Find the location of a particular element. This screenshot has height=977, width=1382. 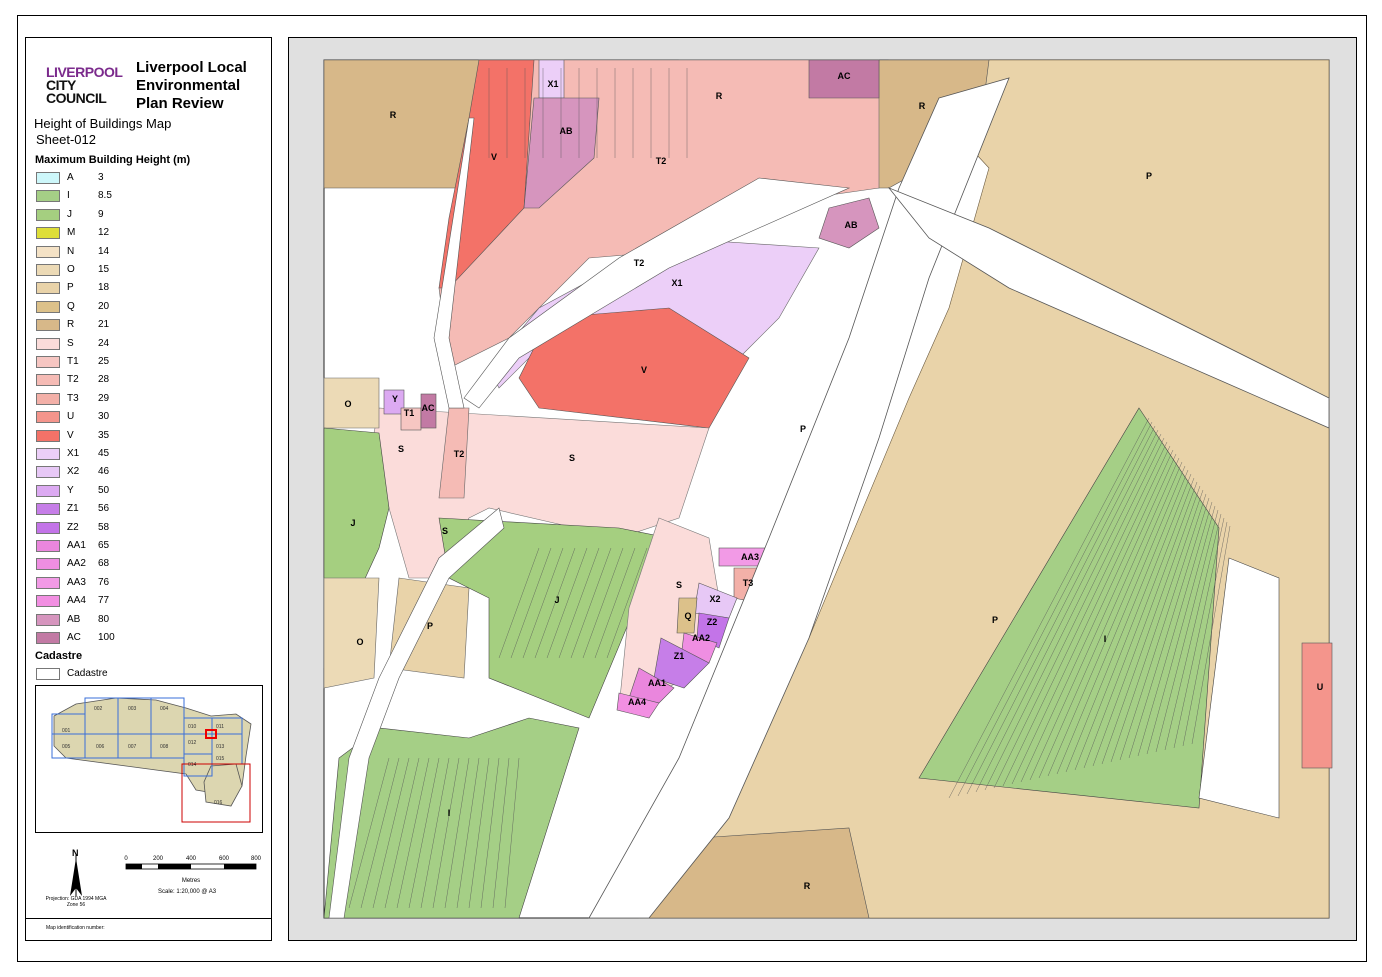

legend-code: U is located at coordinates (71, 417).